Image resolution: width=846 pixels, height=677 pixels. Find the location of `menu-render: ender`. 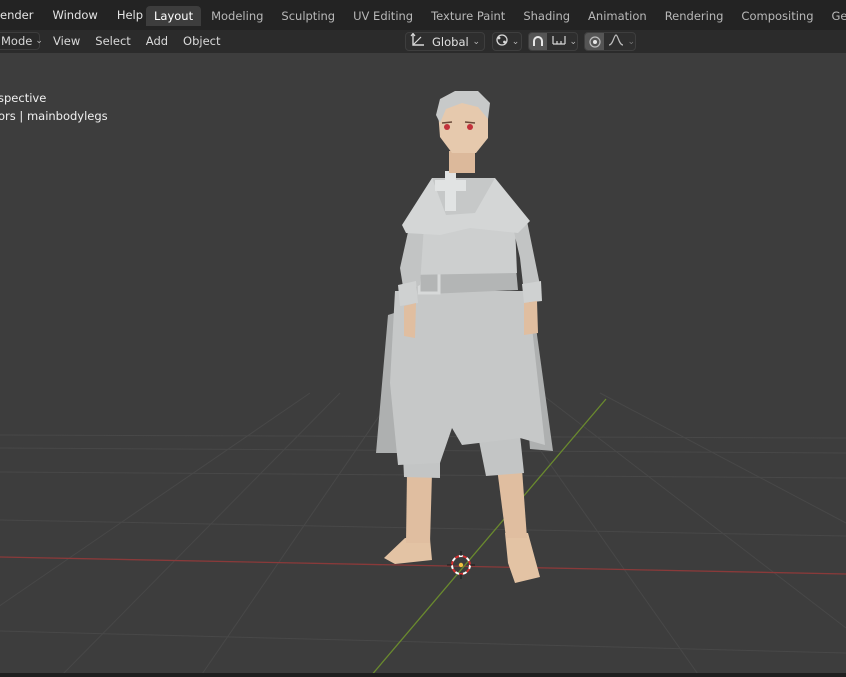

menu-render: ender is located at coordinates (16, 15).